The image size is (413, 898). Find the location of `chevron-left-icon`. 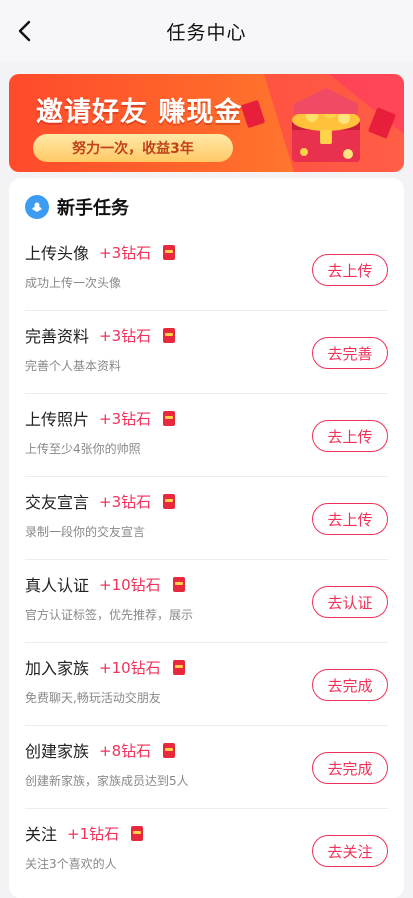

chevron-left-icon is located at coordinates (24, 31).